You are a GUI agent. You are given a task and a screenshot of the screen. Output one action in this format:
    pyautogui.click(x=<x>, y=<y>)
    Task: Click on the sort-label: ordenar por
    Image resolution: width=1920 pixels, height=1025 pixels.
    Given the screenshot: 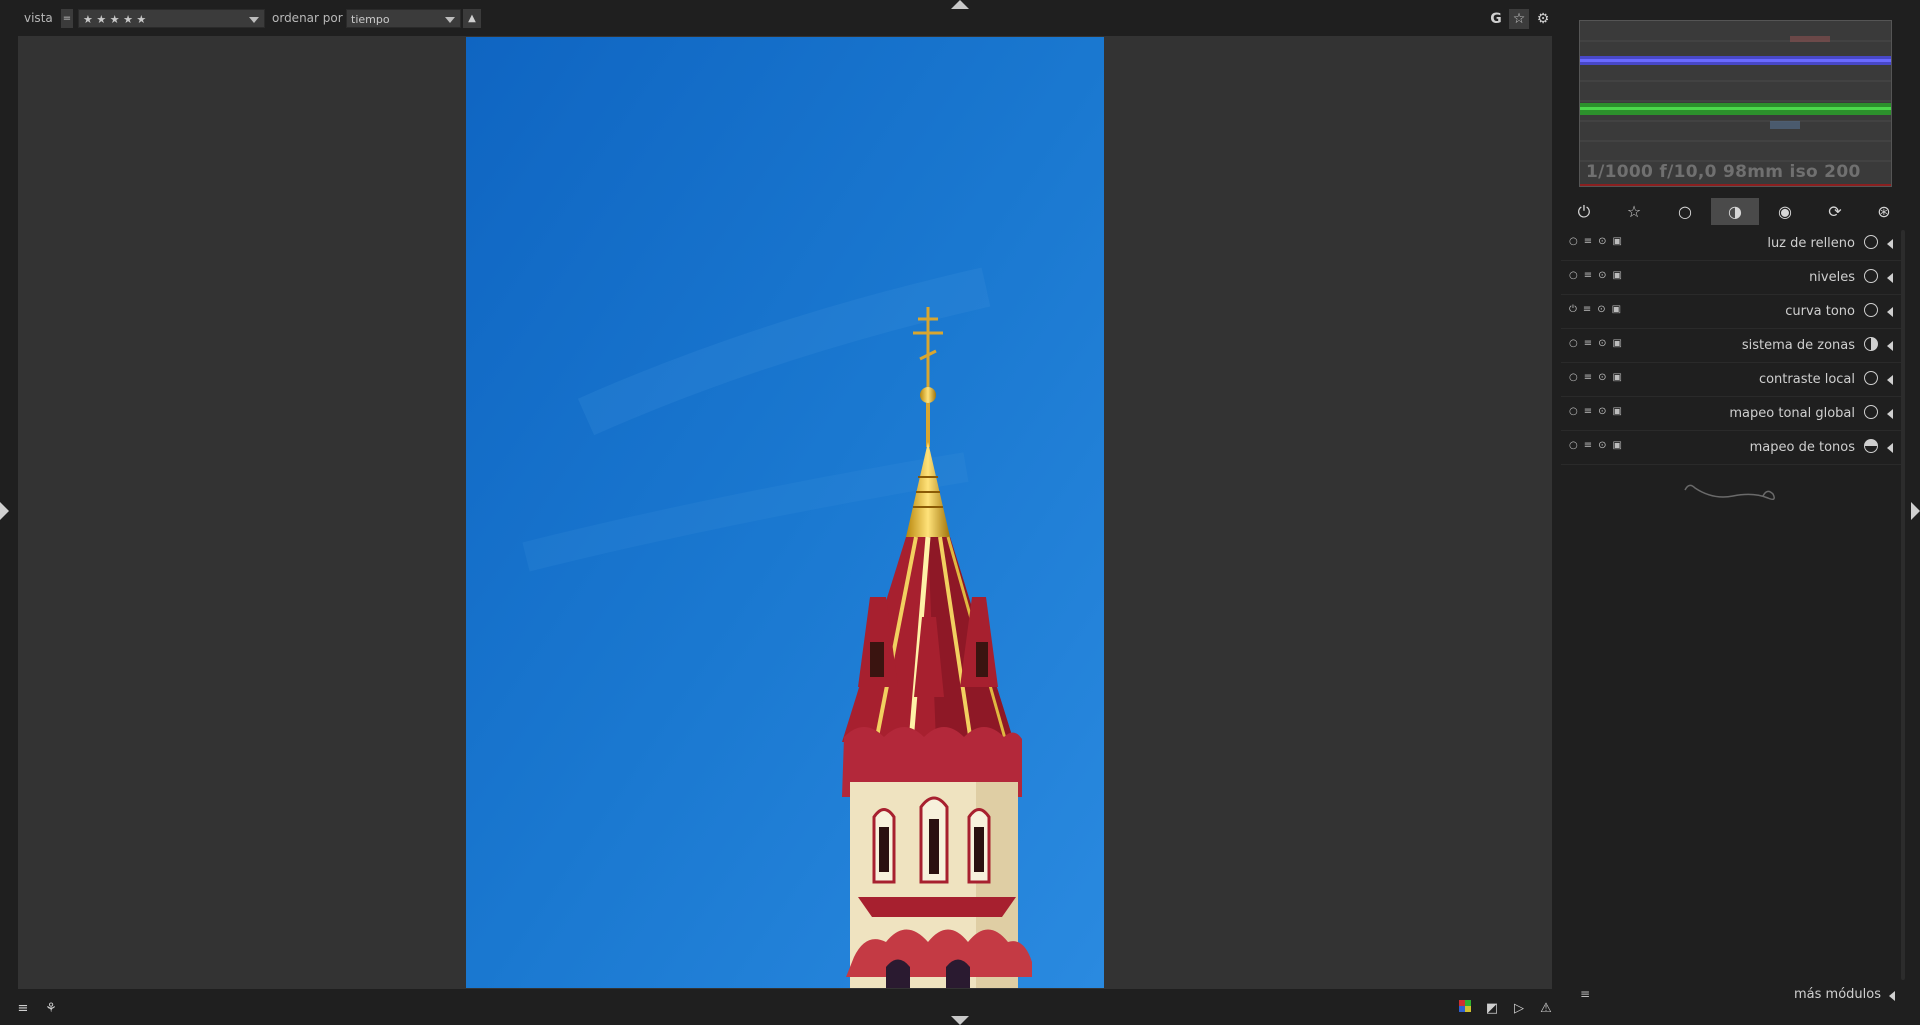 What is the action you would take?
    pyautogui.click(x=307, y=18)
    